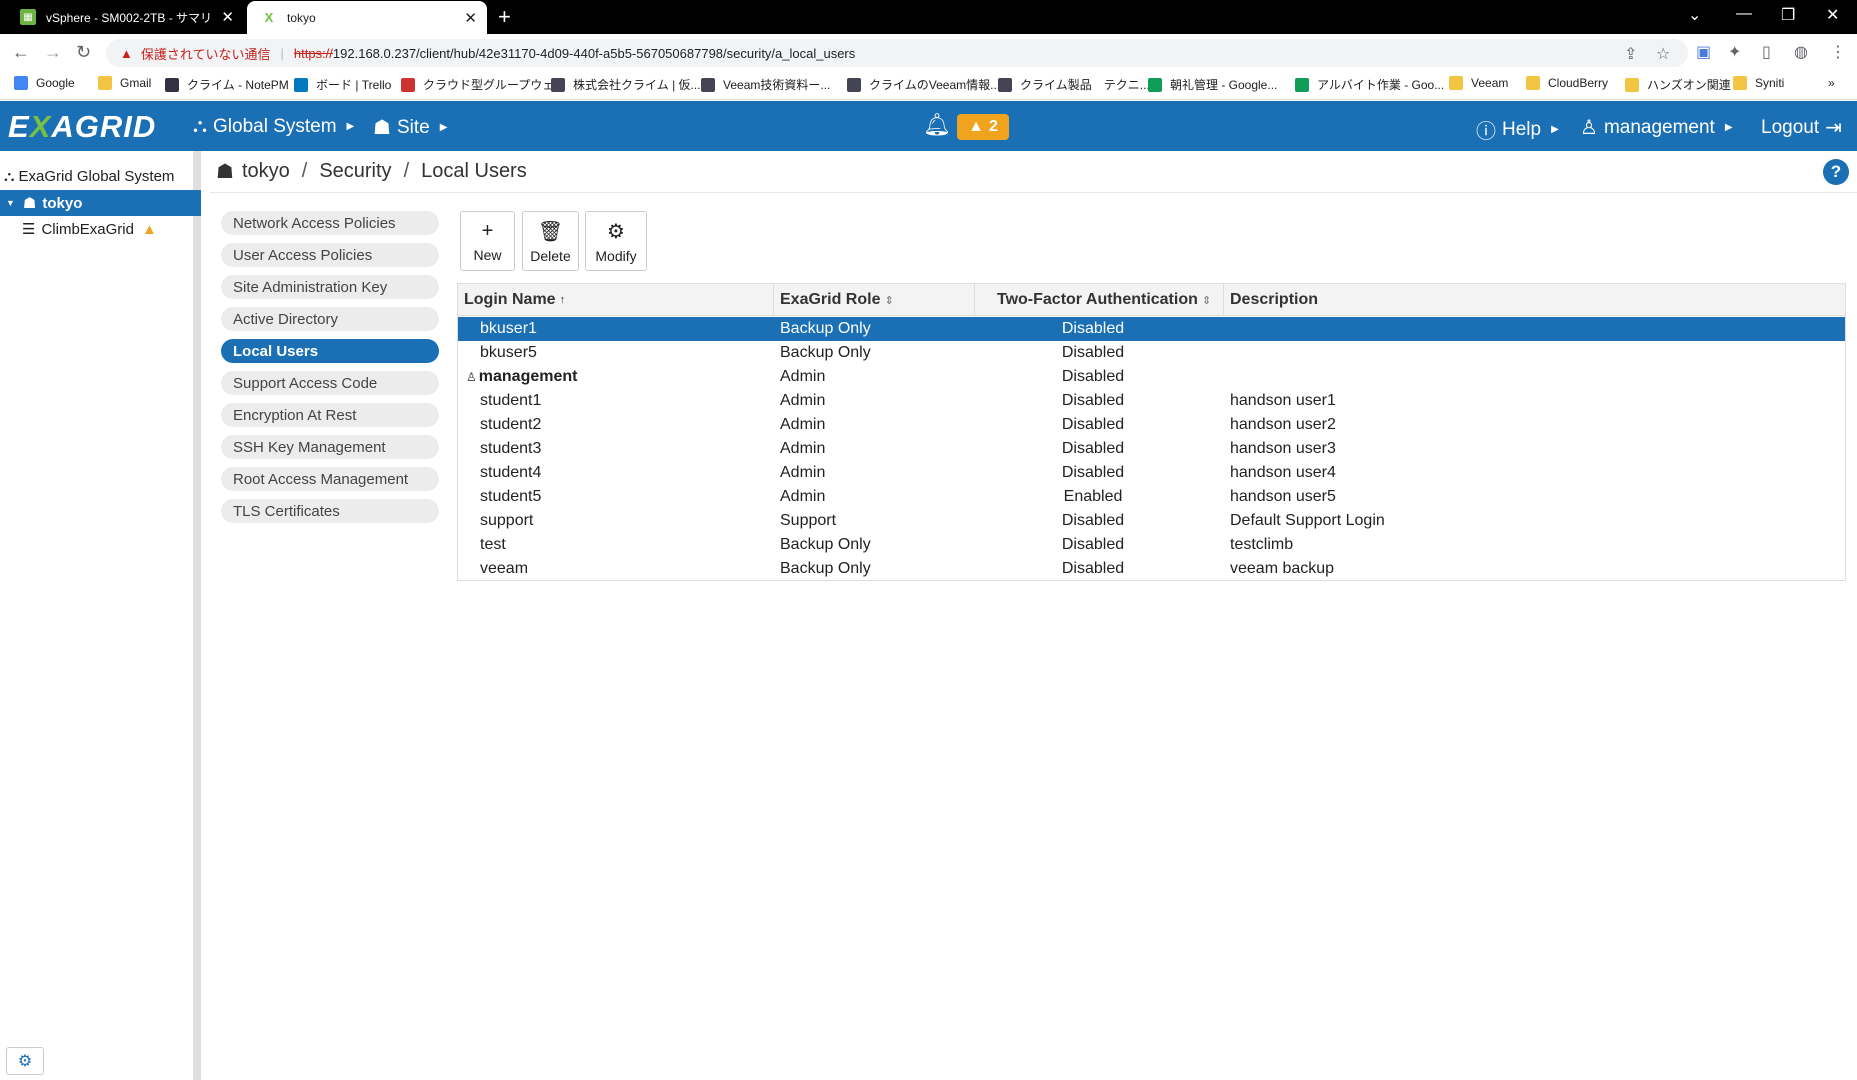  I want to click on cell-tfa: Enabled, so click(1093, 497).